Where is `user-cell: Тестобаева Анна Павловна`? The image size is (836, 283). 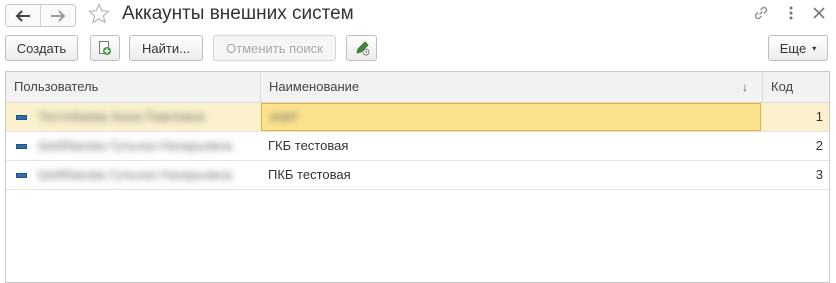
user-cell: Тестобаева Анна Павловна is located at coordinates (145, 117).